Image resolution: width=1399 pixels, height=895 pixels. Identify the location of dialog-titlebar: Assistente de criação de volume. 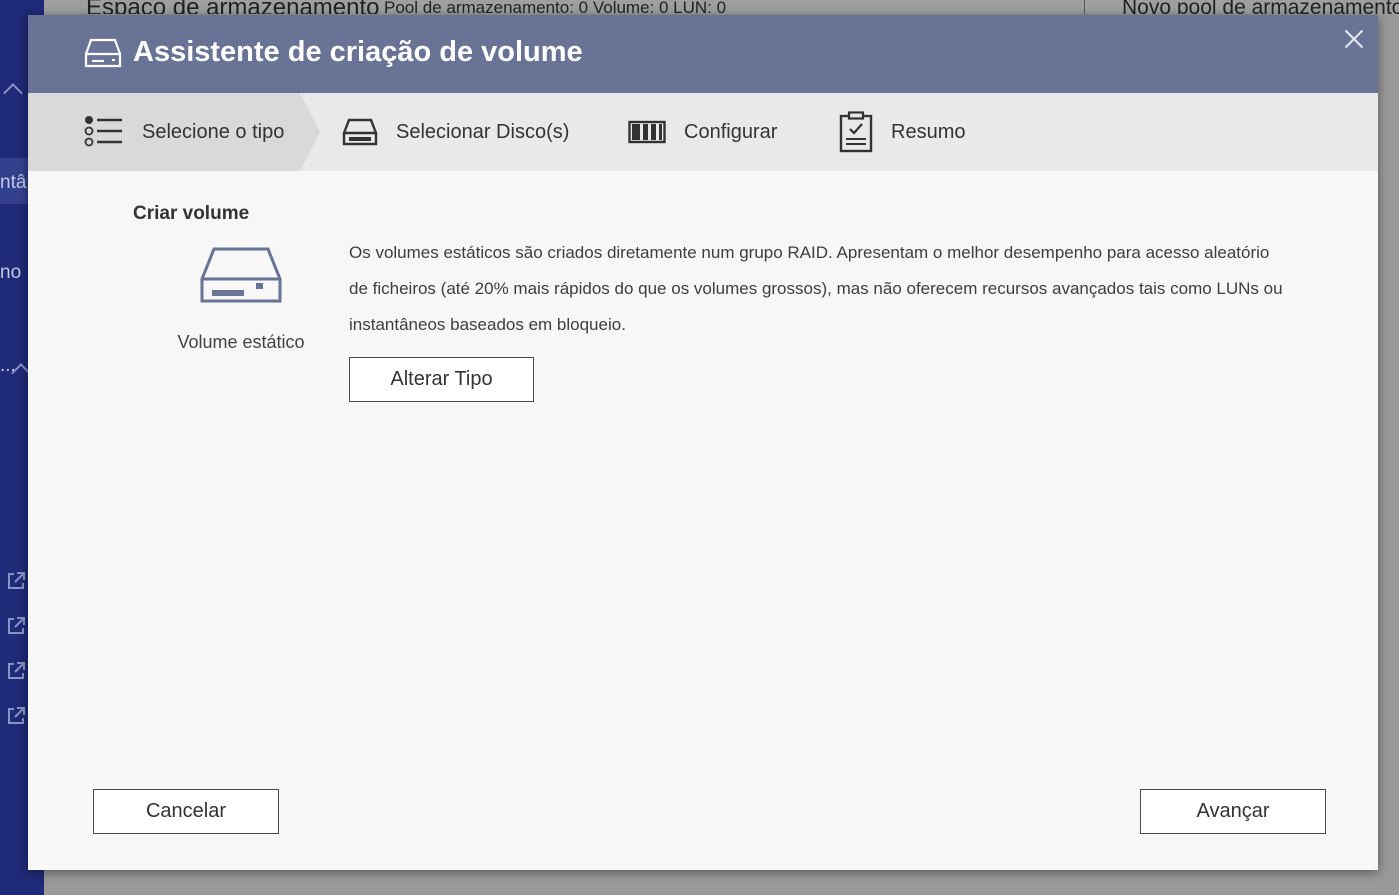
(703, 54).